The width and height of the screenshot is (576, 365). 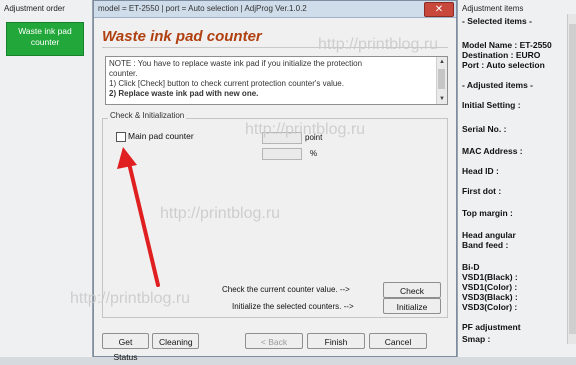 I want to click on adjustment-item-line: Band feed :, so click(x=485, y=245).